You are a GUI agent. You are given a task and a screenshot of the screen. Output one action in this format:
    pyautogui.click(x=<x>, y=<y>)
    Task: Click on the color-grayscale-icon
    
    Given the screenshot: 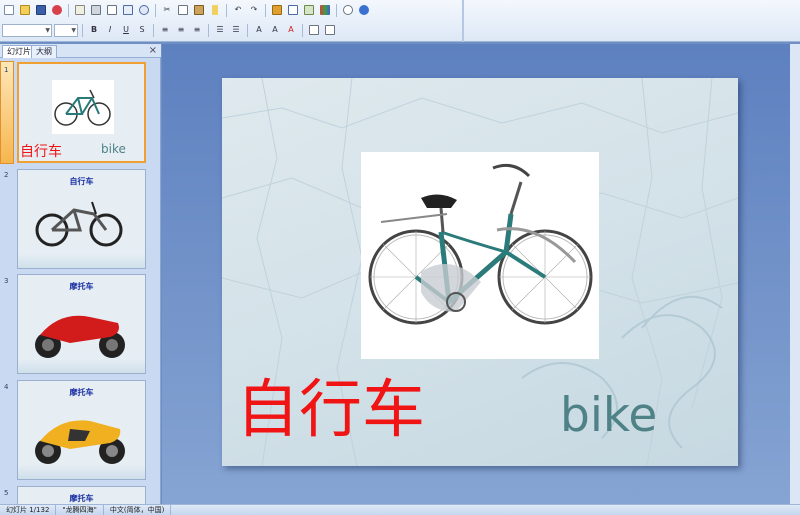 What is the action you would take?
    pyautogui.click(x=325, y=10)
    